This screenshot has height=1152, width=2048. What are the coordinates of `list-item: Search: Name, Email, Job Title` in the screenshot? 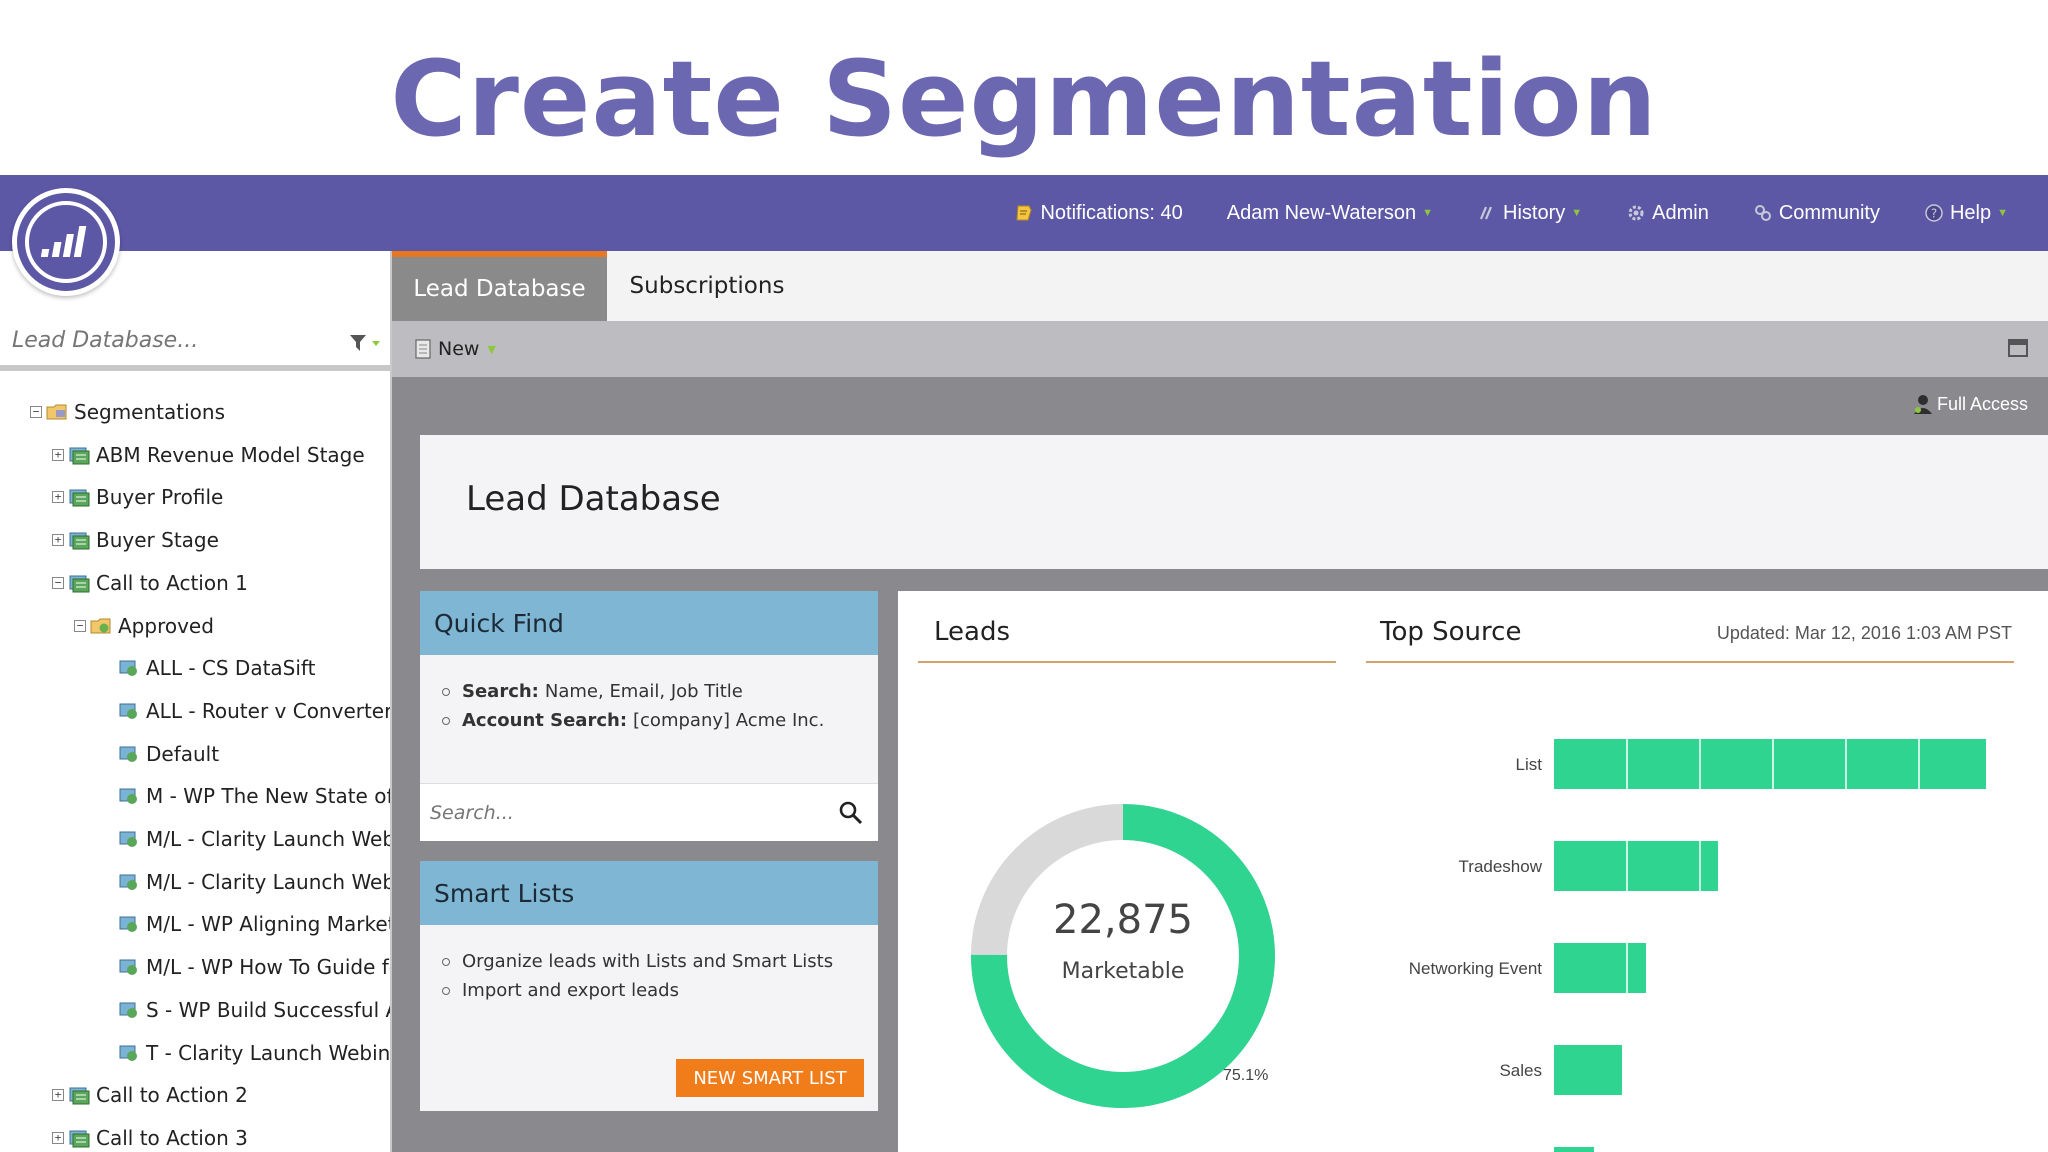 It's located at (660, 691).